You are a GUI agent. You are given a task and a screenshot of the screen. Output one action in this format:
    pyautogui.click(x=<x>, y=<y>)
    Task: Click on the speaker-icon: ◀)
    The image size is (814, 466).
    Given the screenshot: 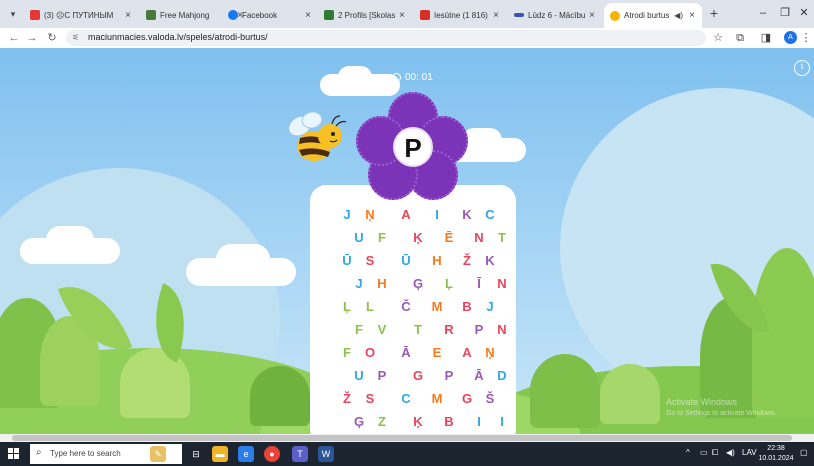 What is the action you would take?
    pyautogui.click(x=678, y=15)
    